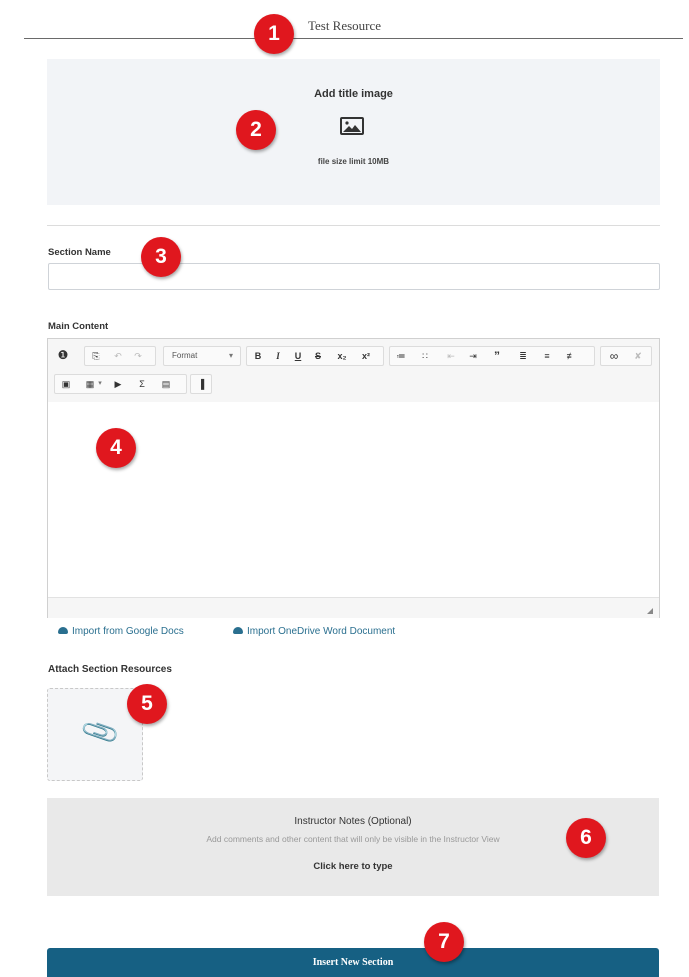 This screenshot has height=977, width=689. I want to click on add-title-image-label: Add title image, so click(353, 94).